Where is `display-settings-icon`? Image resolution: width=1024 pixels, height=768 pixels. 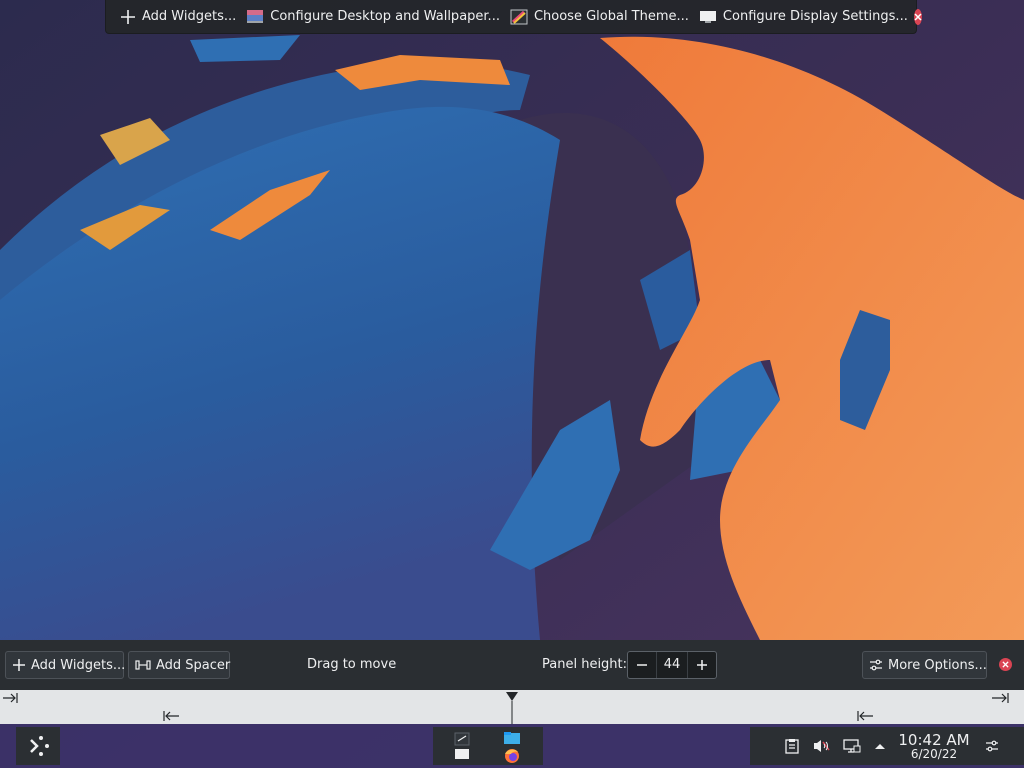
display-settings-icon is located at coordinates (707, 16).